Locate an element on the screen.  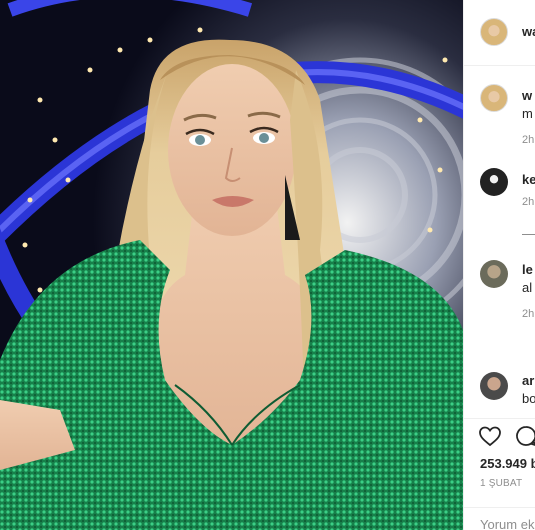
heart-icon is located at coordinates (490, 436).